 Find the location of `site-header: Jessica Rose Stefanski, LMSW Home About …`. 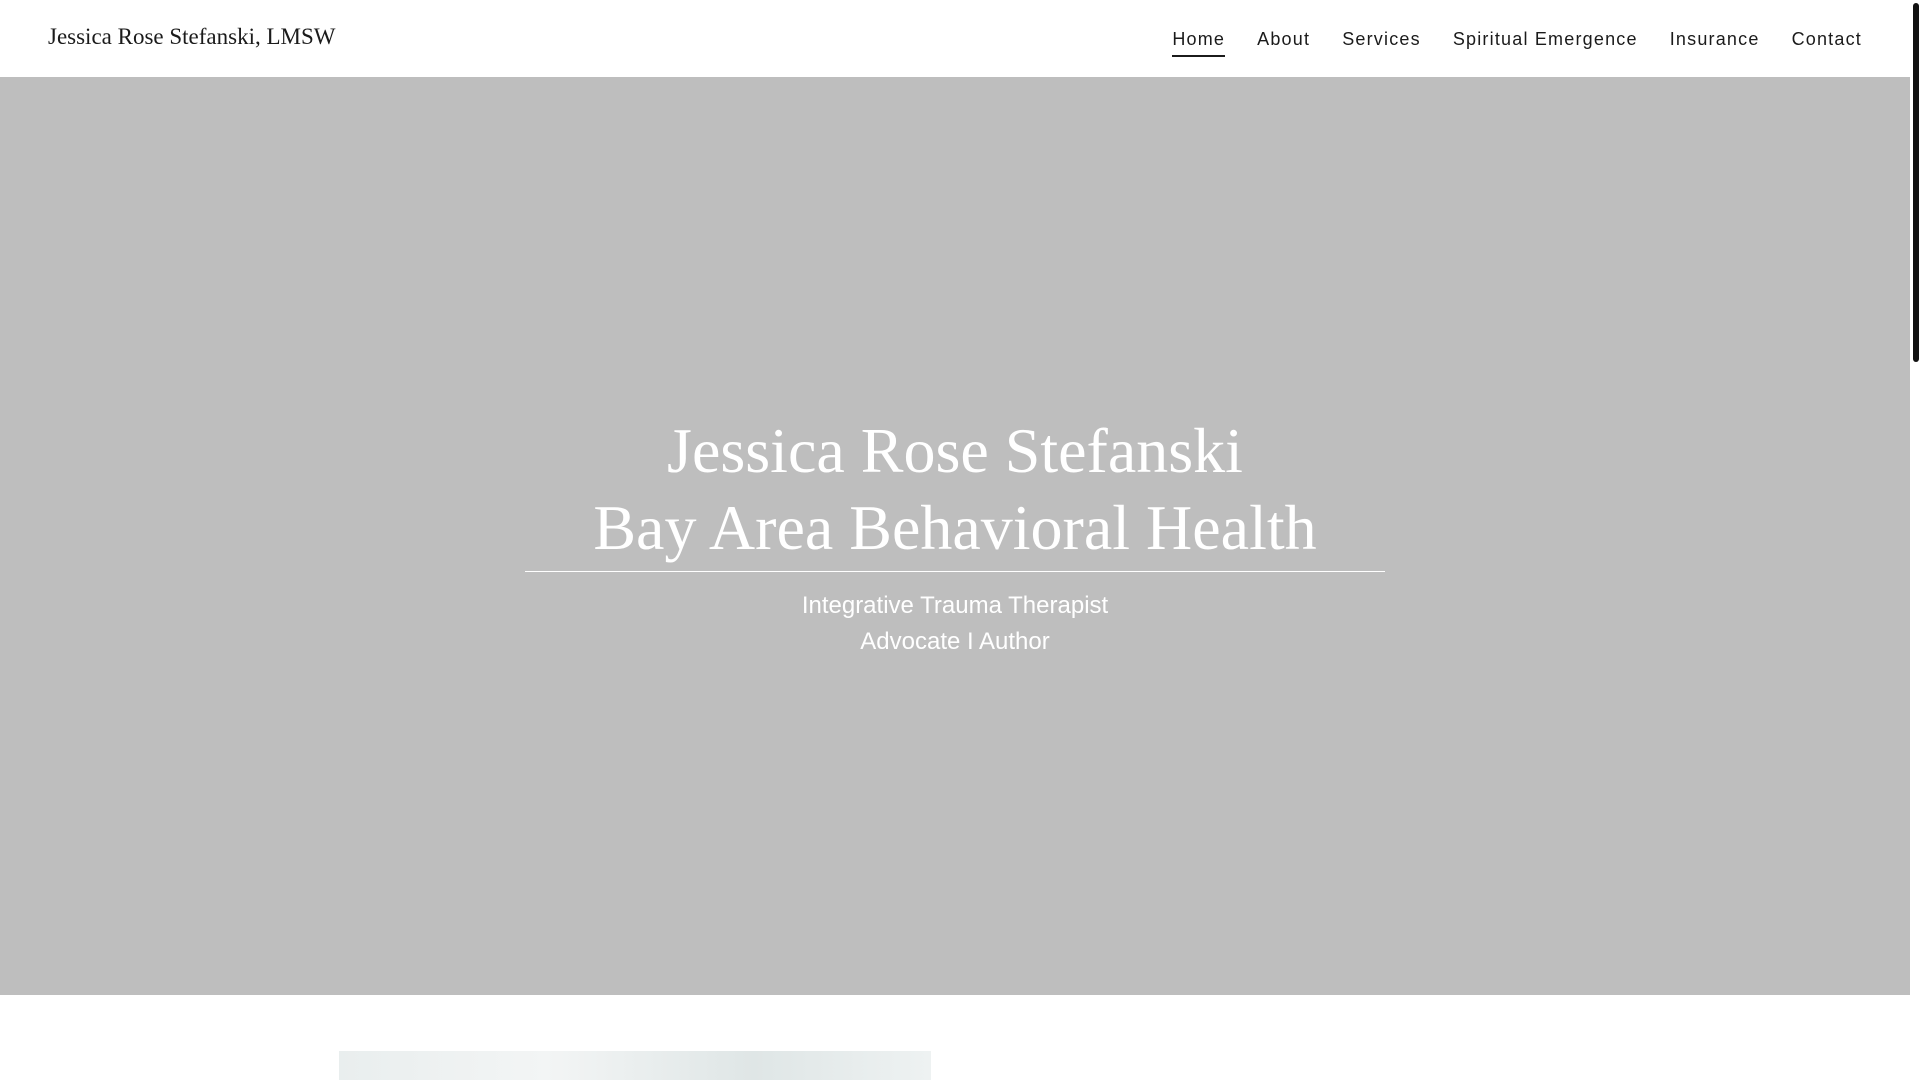

site-header: Jessica Rose Stefanski, LMSW Home About … is located at coordinates (955, 38).